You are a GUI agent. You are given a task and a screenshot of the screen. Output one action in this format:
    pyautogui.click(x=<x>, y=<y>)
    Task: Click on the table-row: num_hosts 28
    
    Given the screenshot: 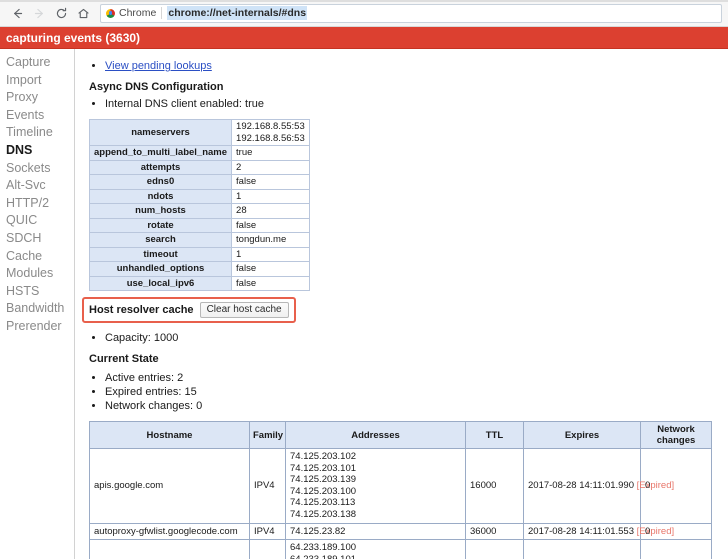 What is the action you would take?
    pyautogui.click(x=199, y=211)
    